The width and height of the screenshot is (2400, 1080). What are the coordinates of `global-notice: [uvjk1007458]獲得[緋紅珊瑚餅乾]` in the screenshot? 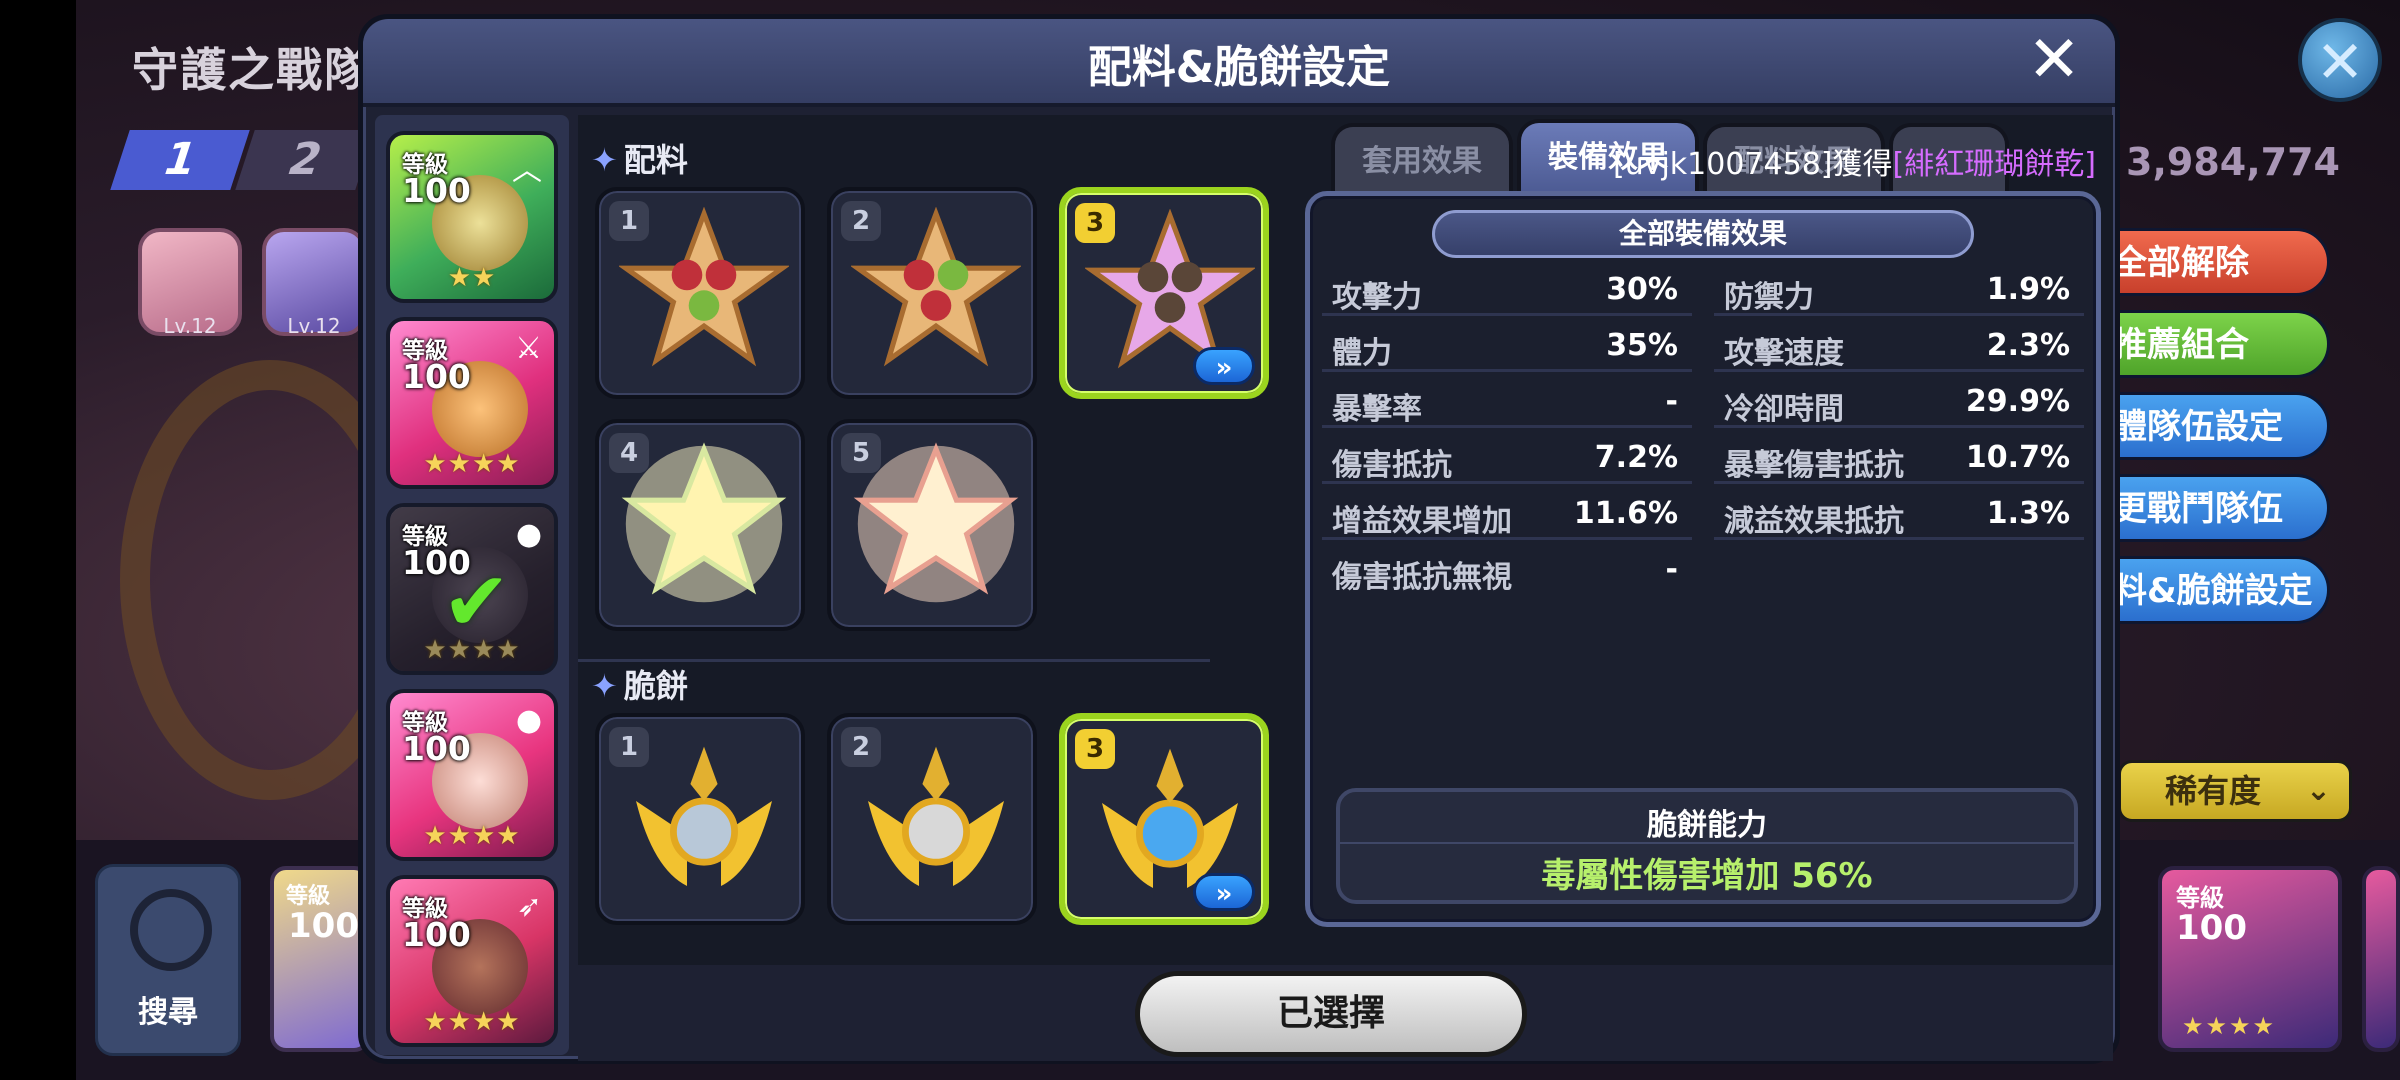 It's located at (1854, 161).